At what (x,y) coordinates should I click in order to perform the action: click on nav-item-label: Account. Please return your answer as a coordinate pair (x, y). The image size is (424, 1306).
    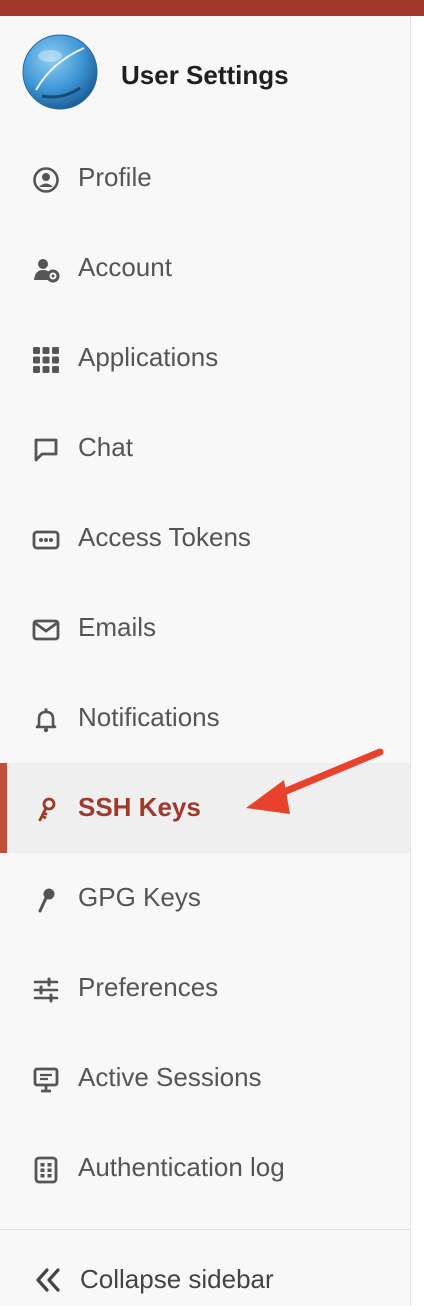
    Looking at the image, I should click on (125, 267).